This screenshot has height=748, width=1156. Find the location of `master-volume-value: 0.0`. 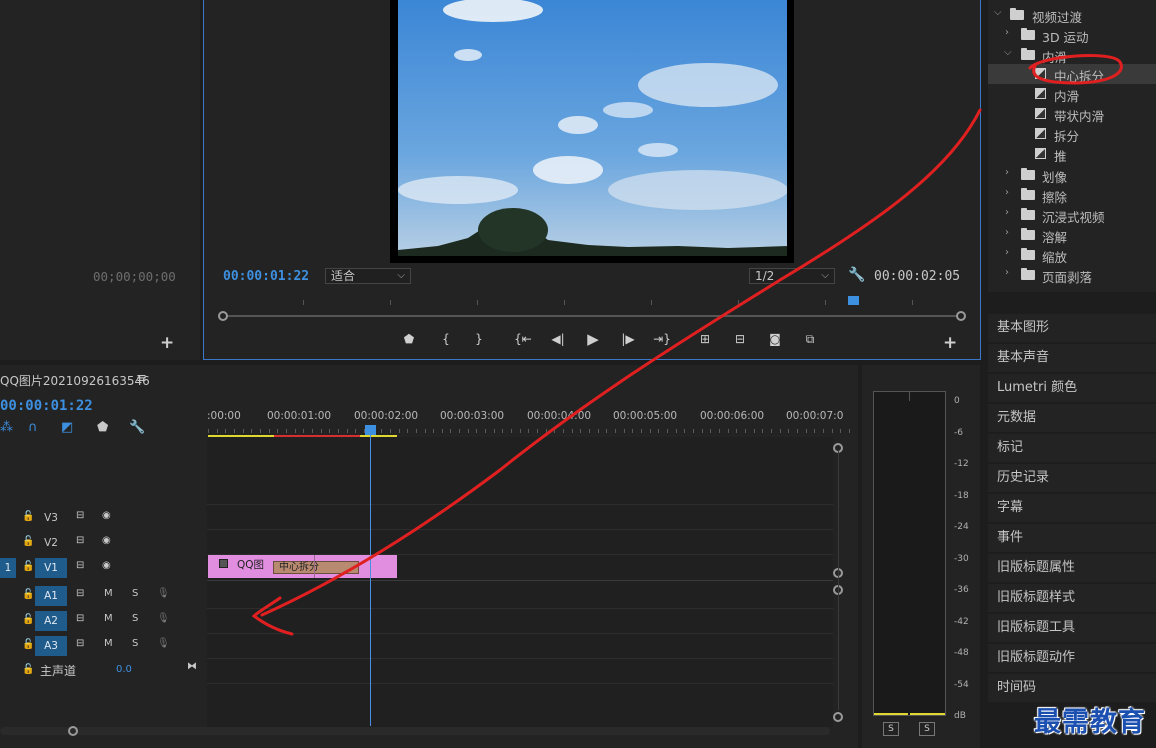

master-volume-value: 0.0 is located at coordinates (124, 669).